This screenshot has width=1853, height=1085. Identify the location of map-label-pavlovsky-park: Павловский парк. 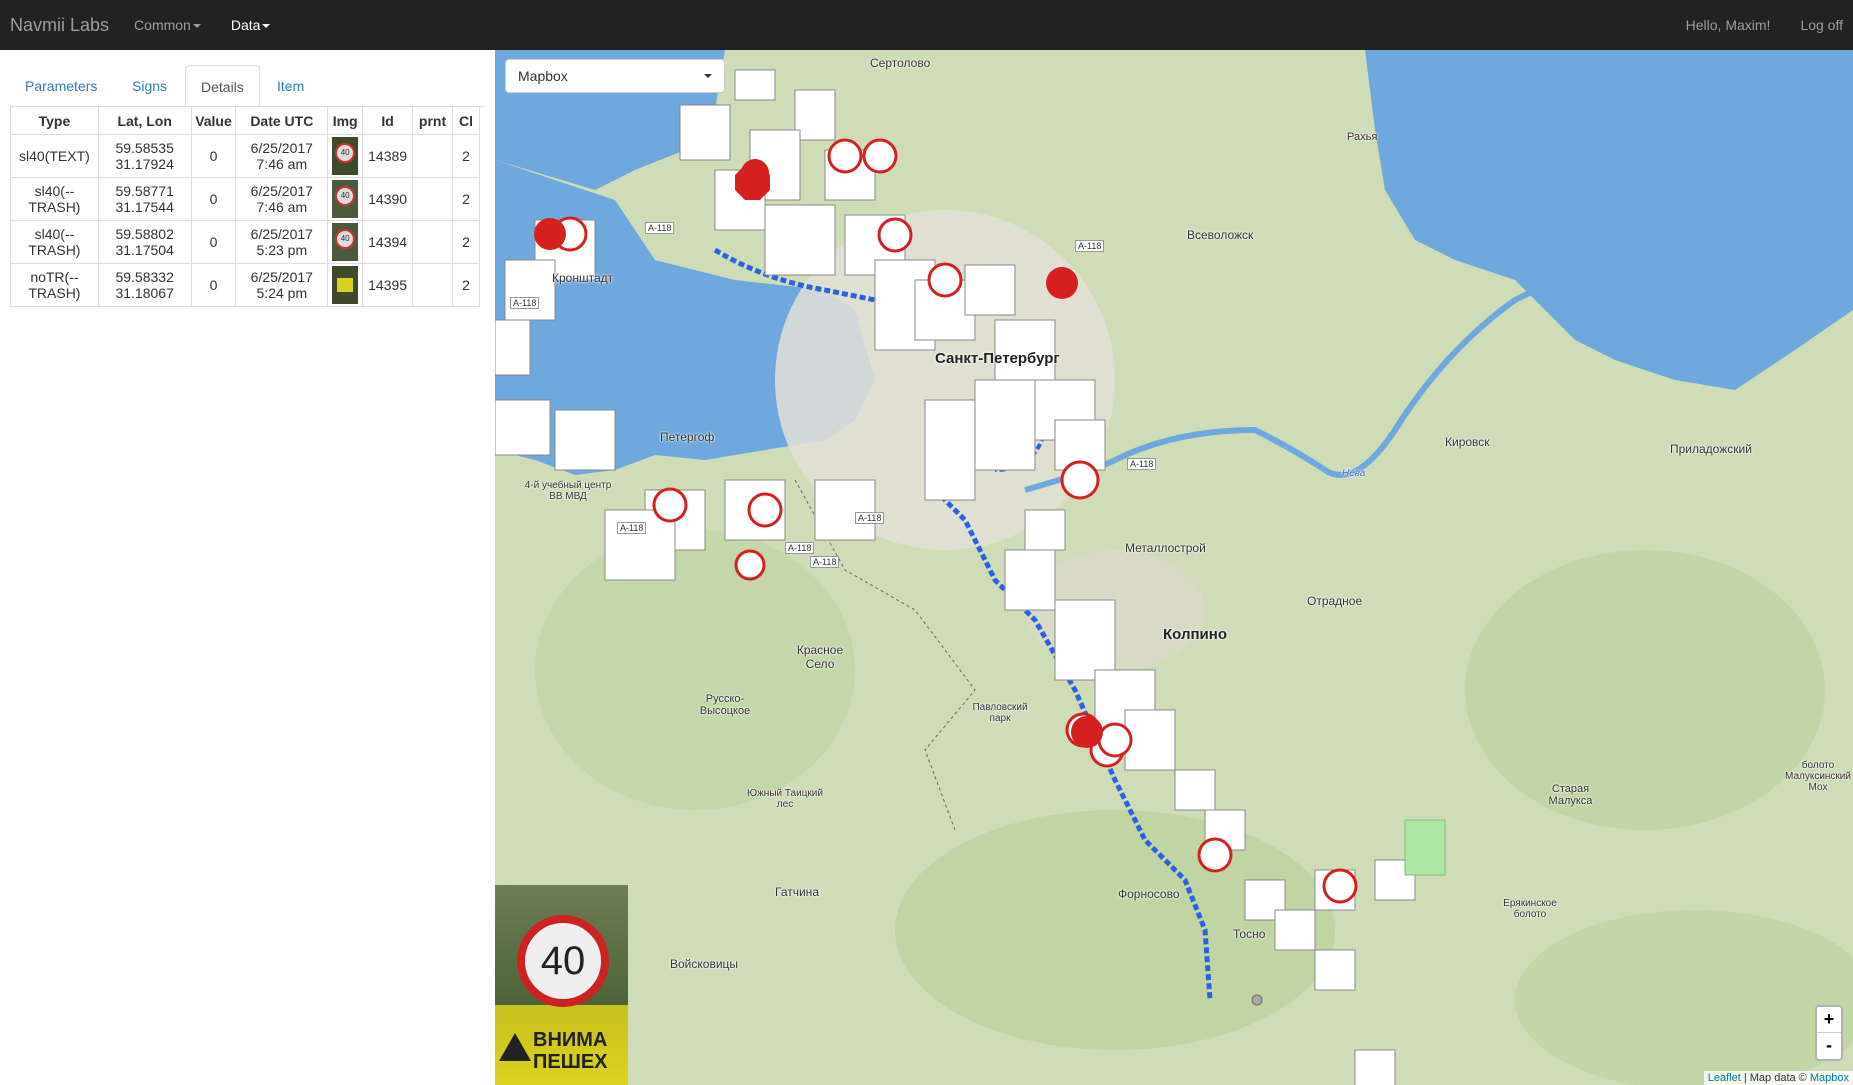
(1000, 713).